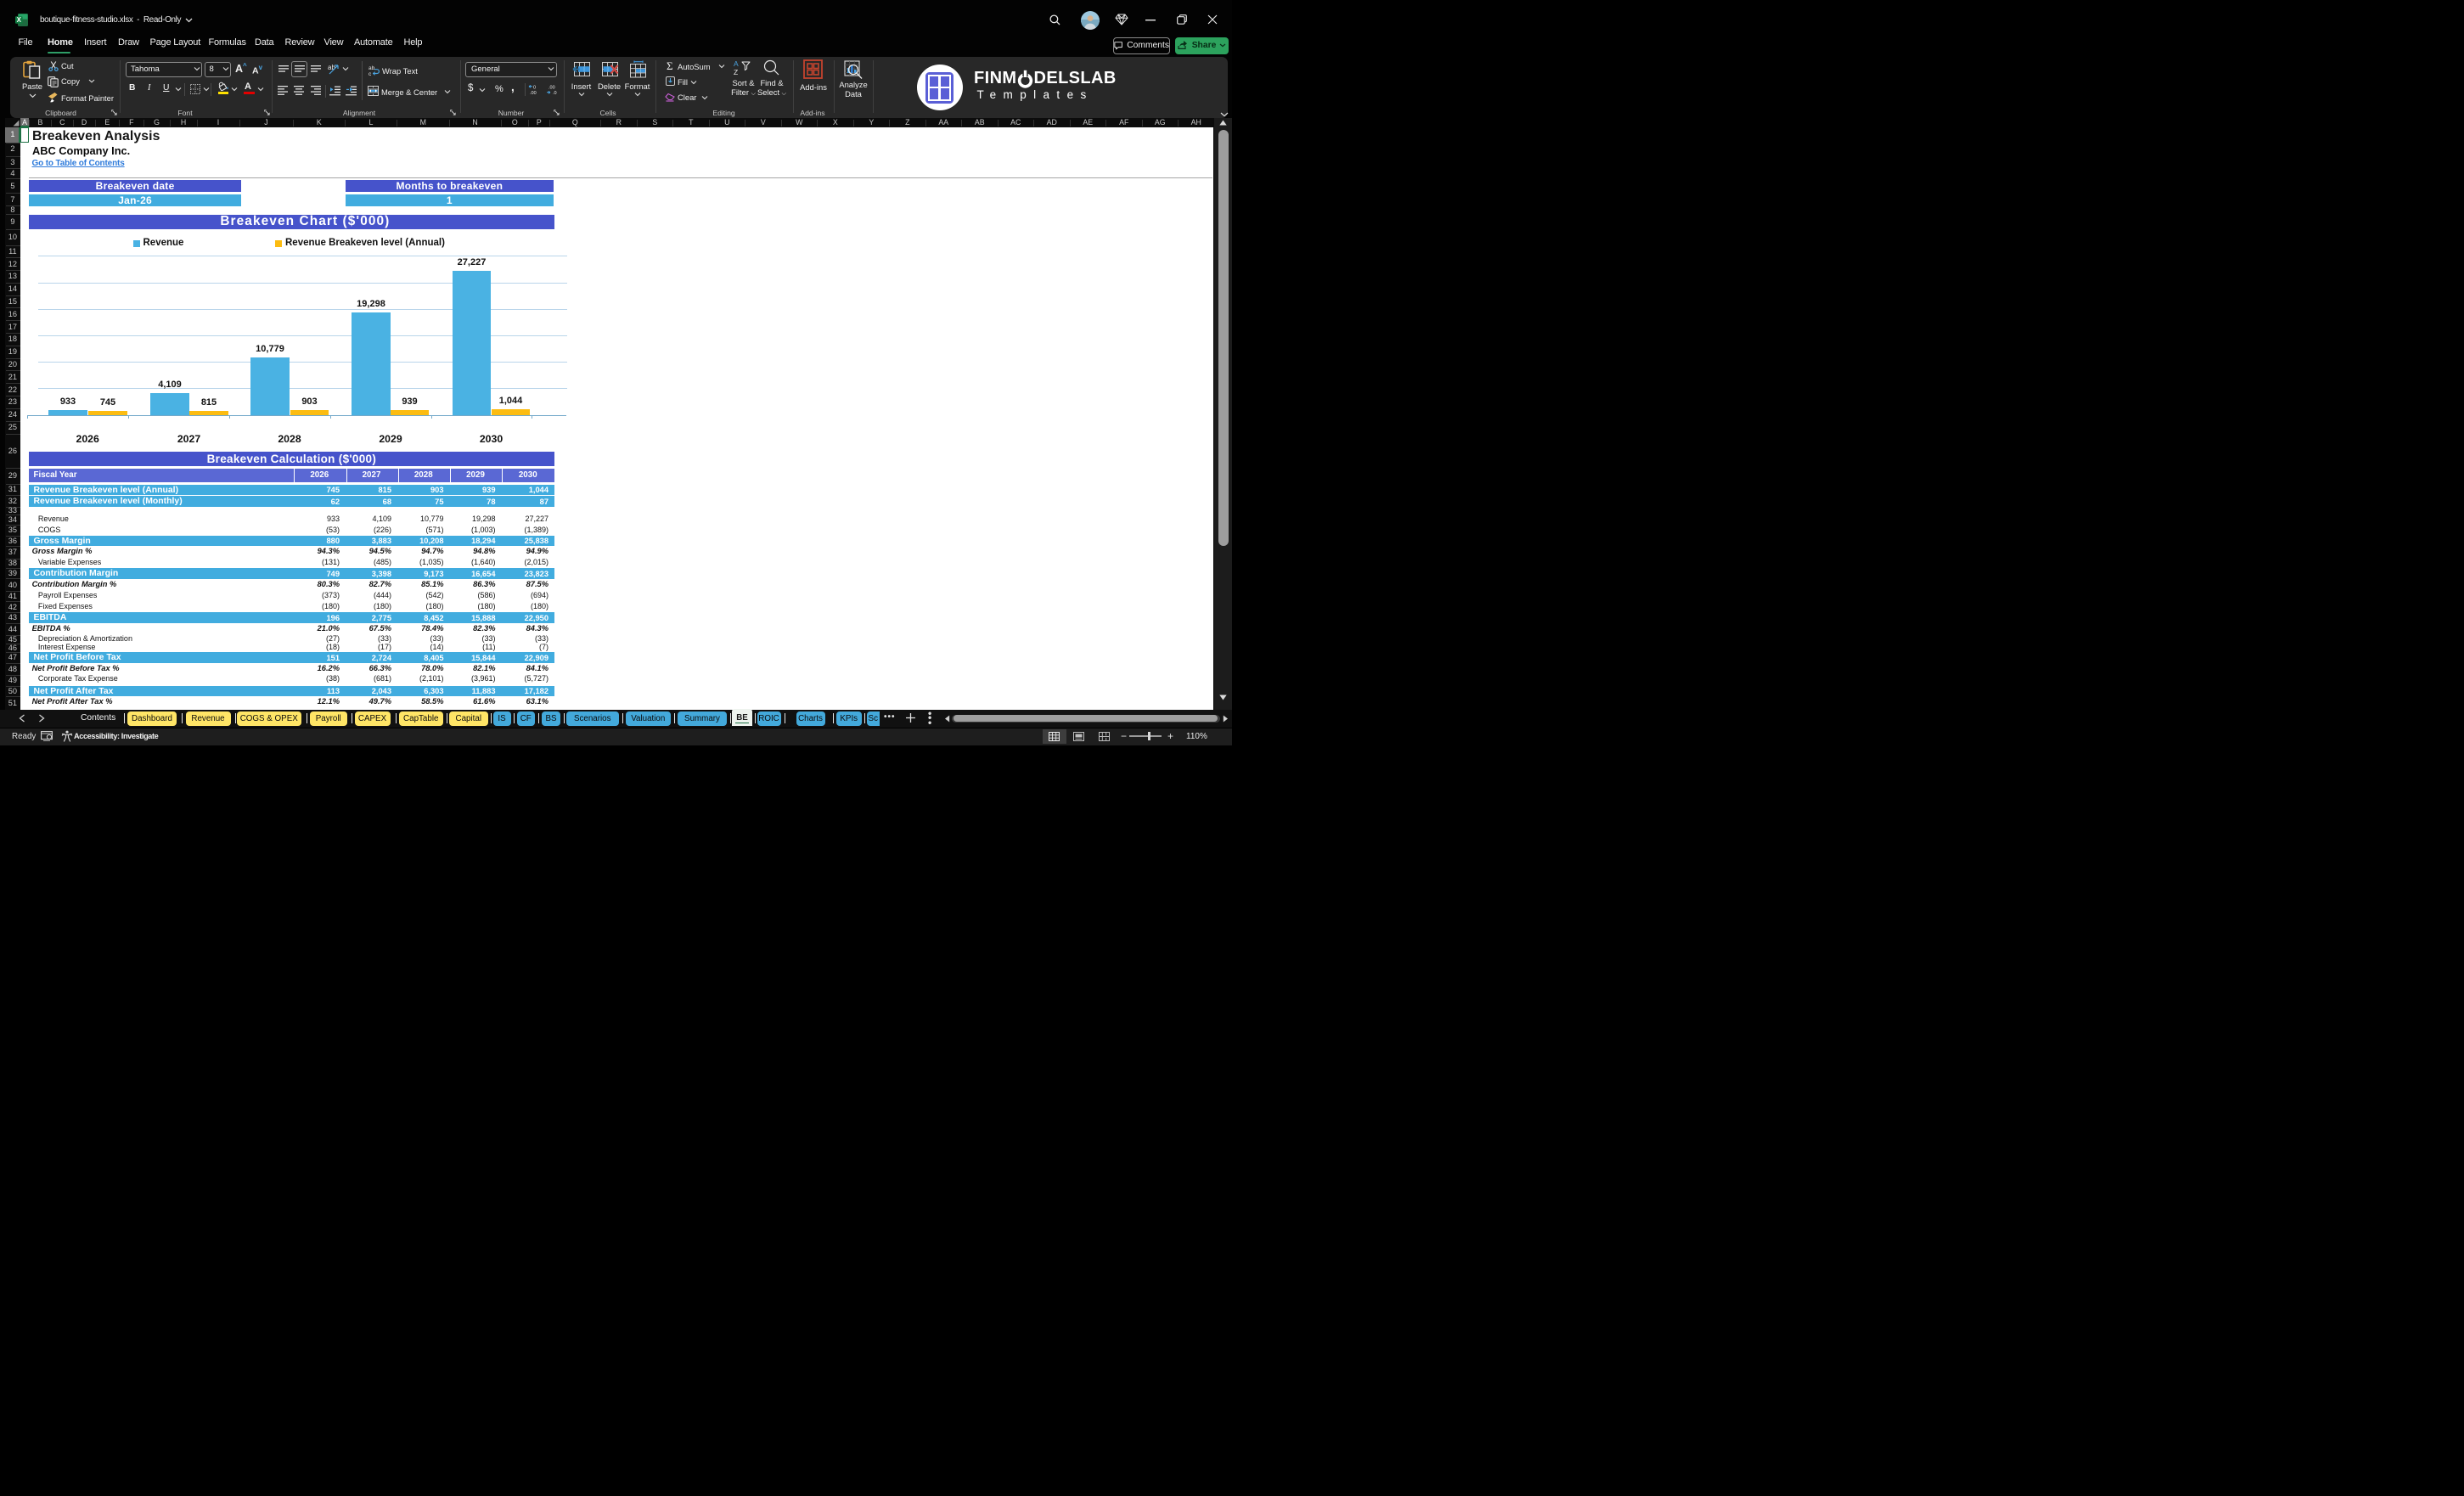  Describe the element at coordinates (555, 93) in the screenshot. I see `svg-text: .0` at that location.